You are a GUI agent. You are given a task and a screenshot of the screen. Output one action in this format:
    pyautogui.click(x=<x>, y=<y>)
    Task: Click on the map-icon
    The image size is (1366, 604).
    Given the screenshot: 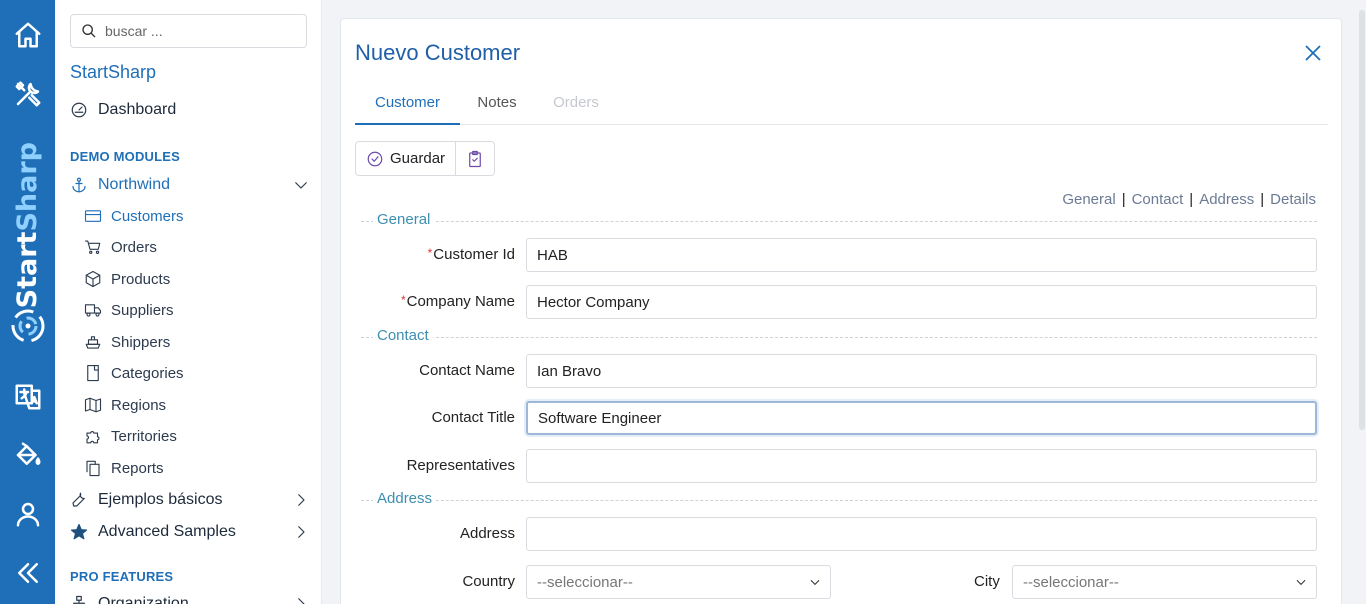 What is the action you would take?
    pyautogui.click(x=93, y=405)
    